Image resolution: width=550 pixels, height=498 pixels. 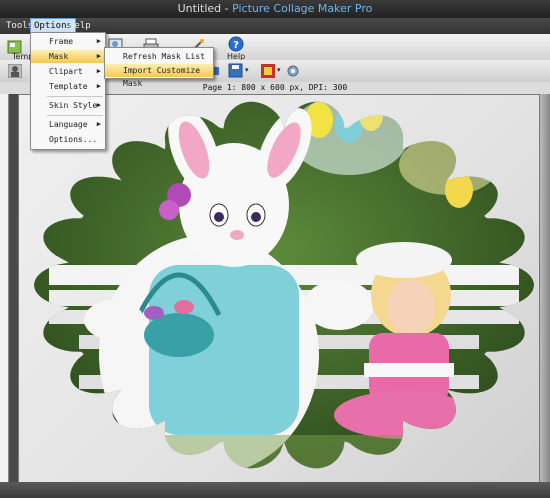 I want to click on window-title: Untitled -, so click(x=205, y=8).